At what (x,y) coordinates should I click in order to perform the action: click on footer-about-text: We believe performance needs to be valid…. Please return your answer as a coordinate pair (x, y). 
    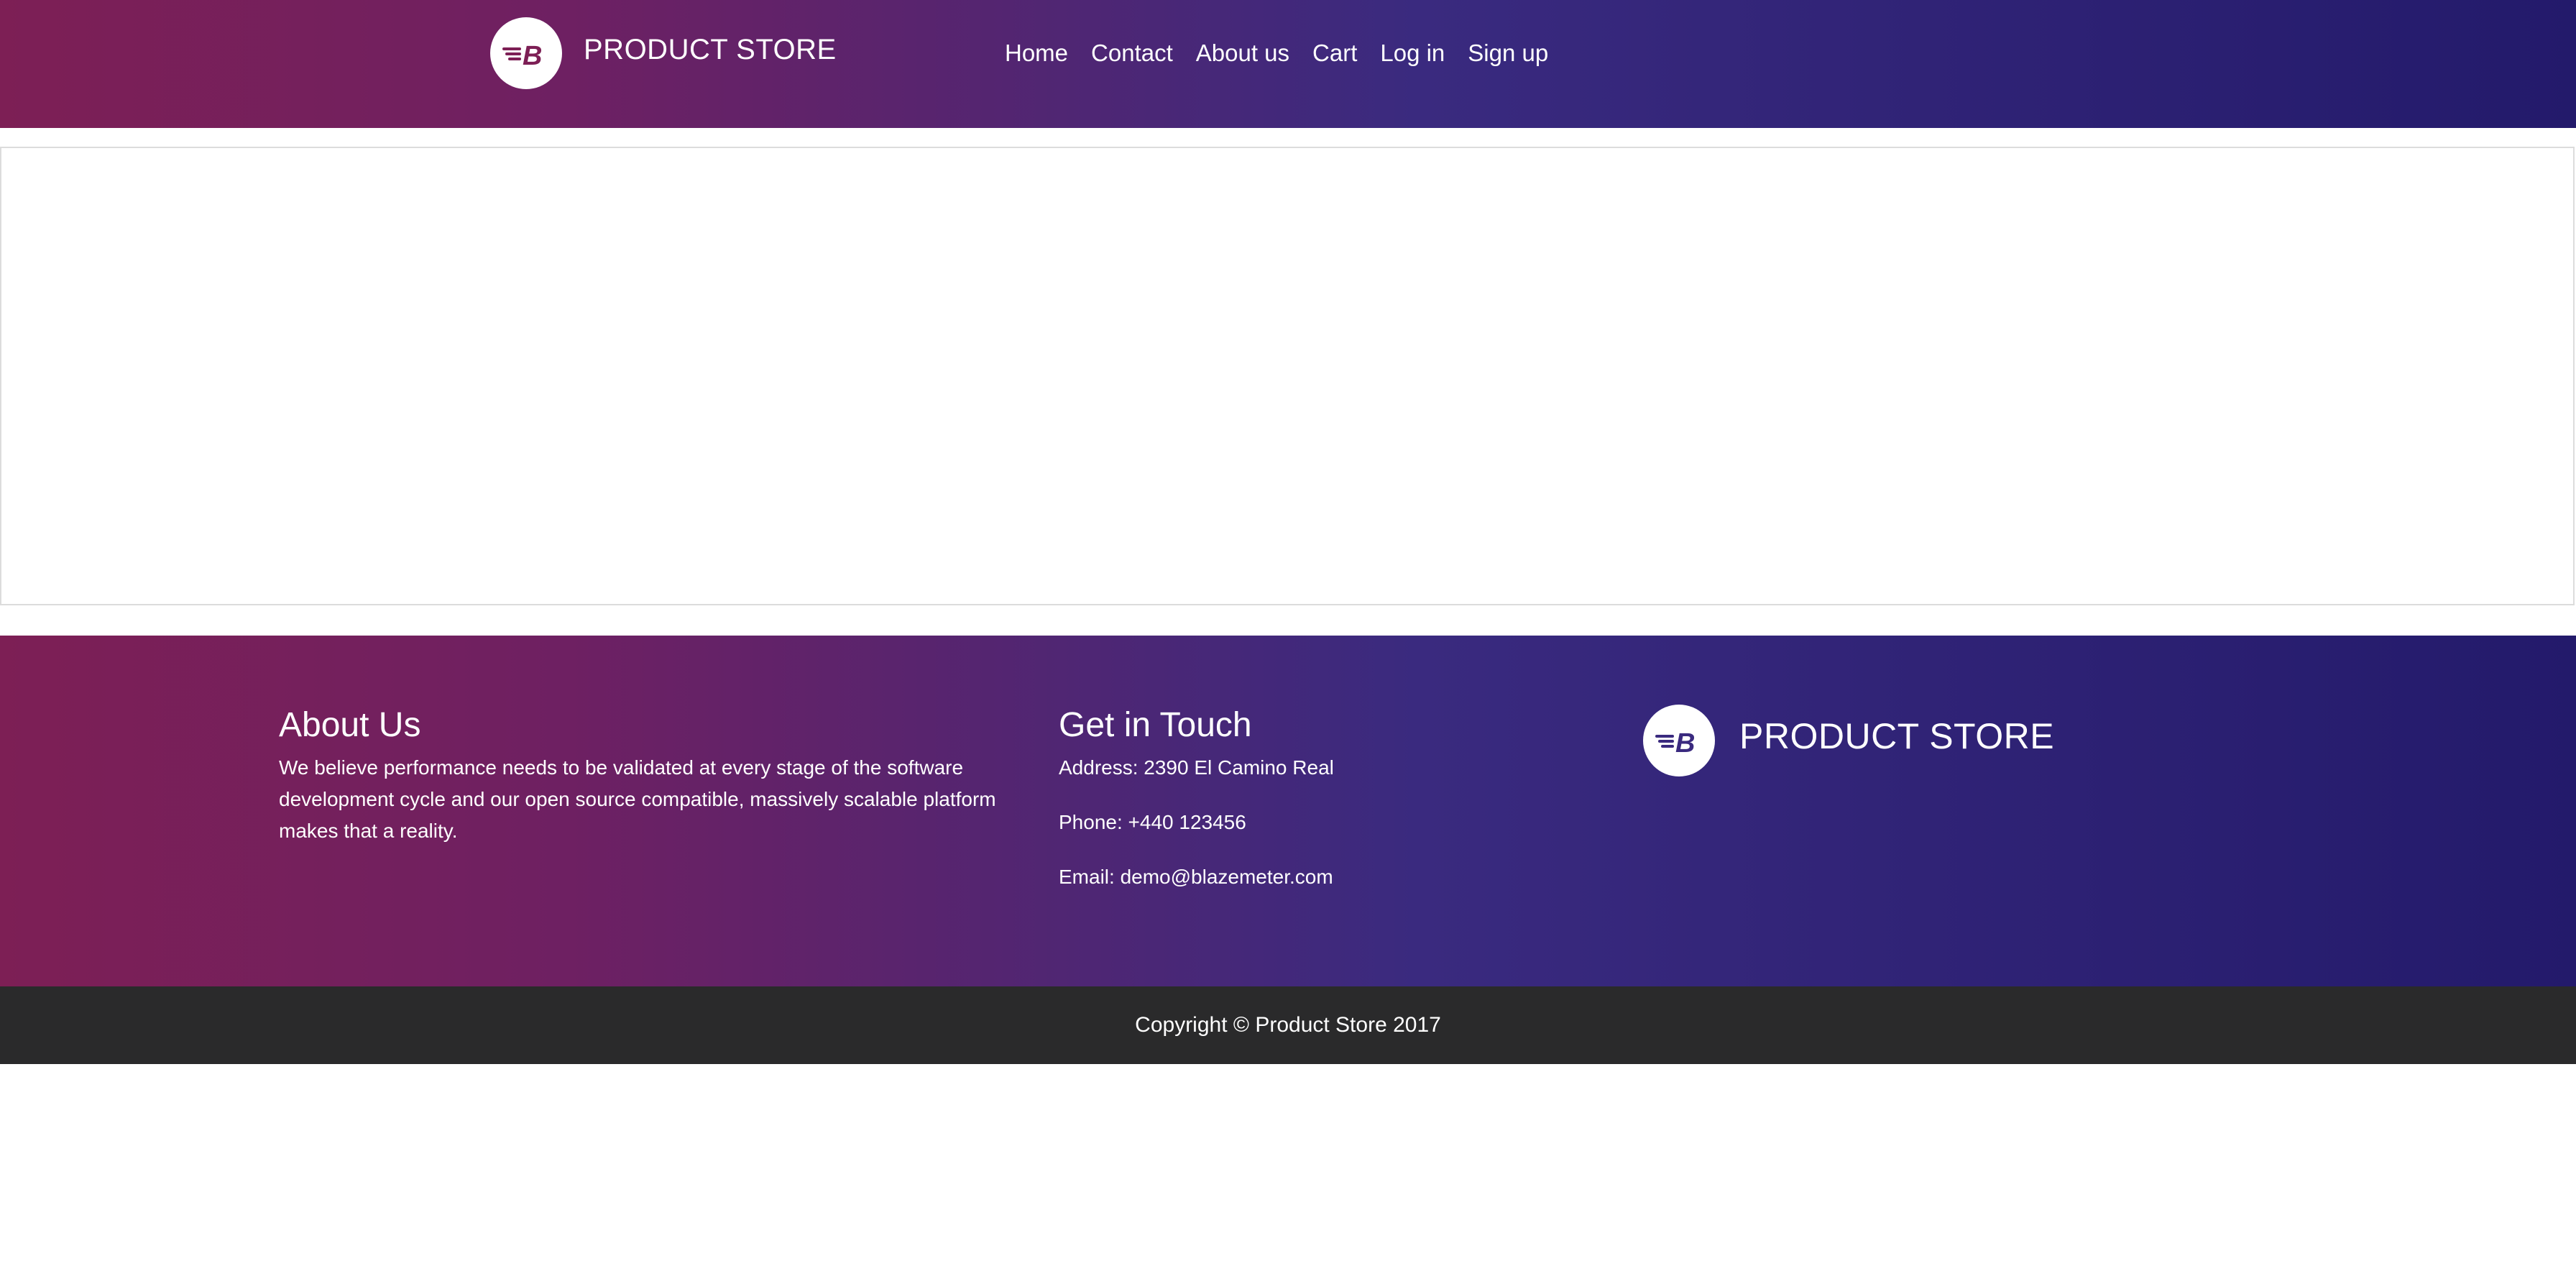
    Looking at the image, I should click on (637, 799).